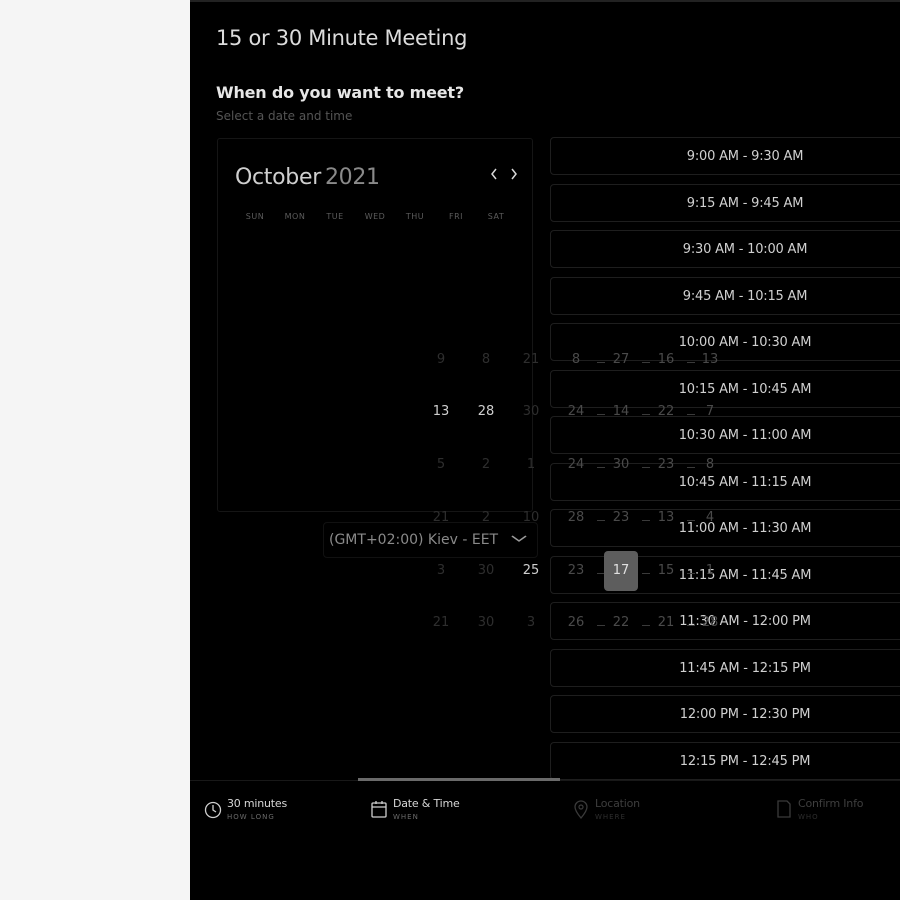 This screenshot has width=900, height=900. What do you see at coordinates (340, 92) in the screenshot?
I see `date-question-heading: When do you want to meet?` at bounding box center [340, 92].